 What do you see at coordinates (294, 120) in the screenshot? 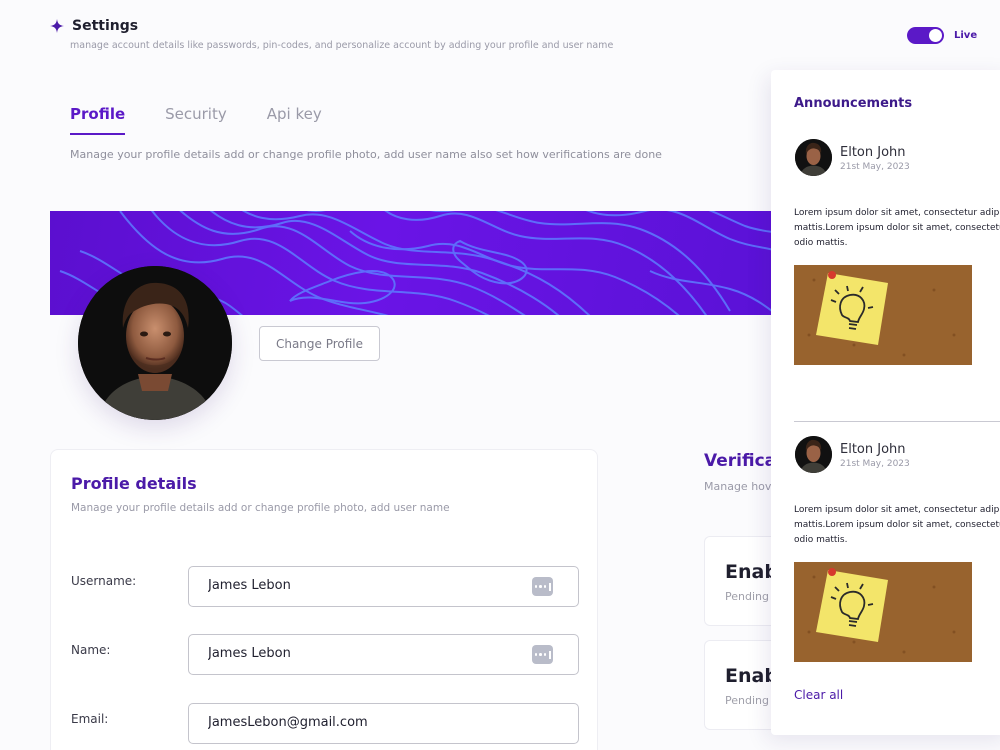
I see `tab-api-key: Api key` at bounding box center [294, 120].